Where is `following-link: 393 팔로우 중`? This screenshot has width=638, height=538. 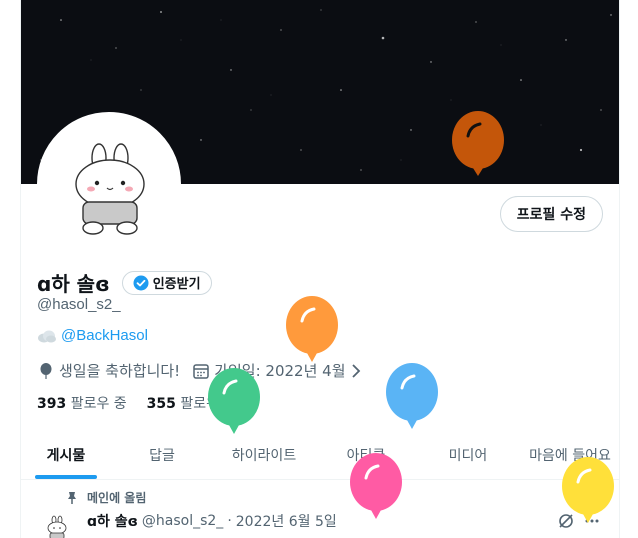 following-link: 393 팔로우 중 is located at coordinates (82, 403).